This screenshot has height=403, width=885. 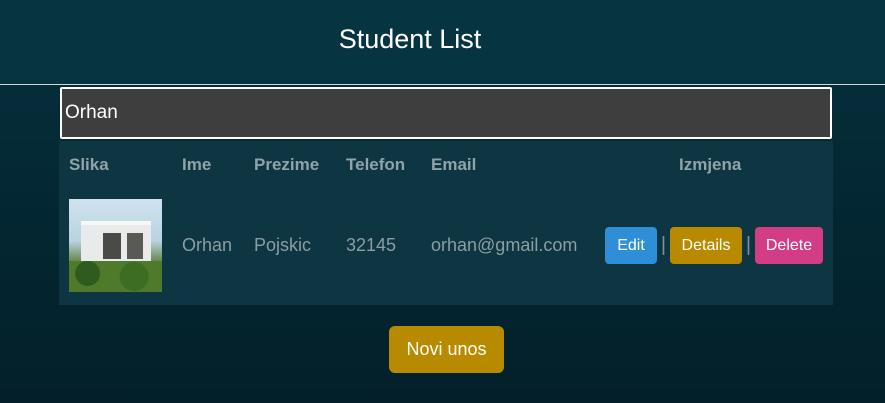 I want to click on cell-telefon: 32145, so click(x=371, y=245).